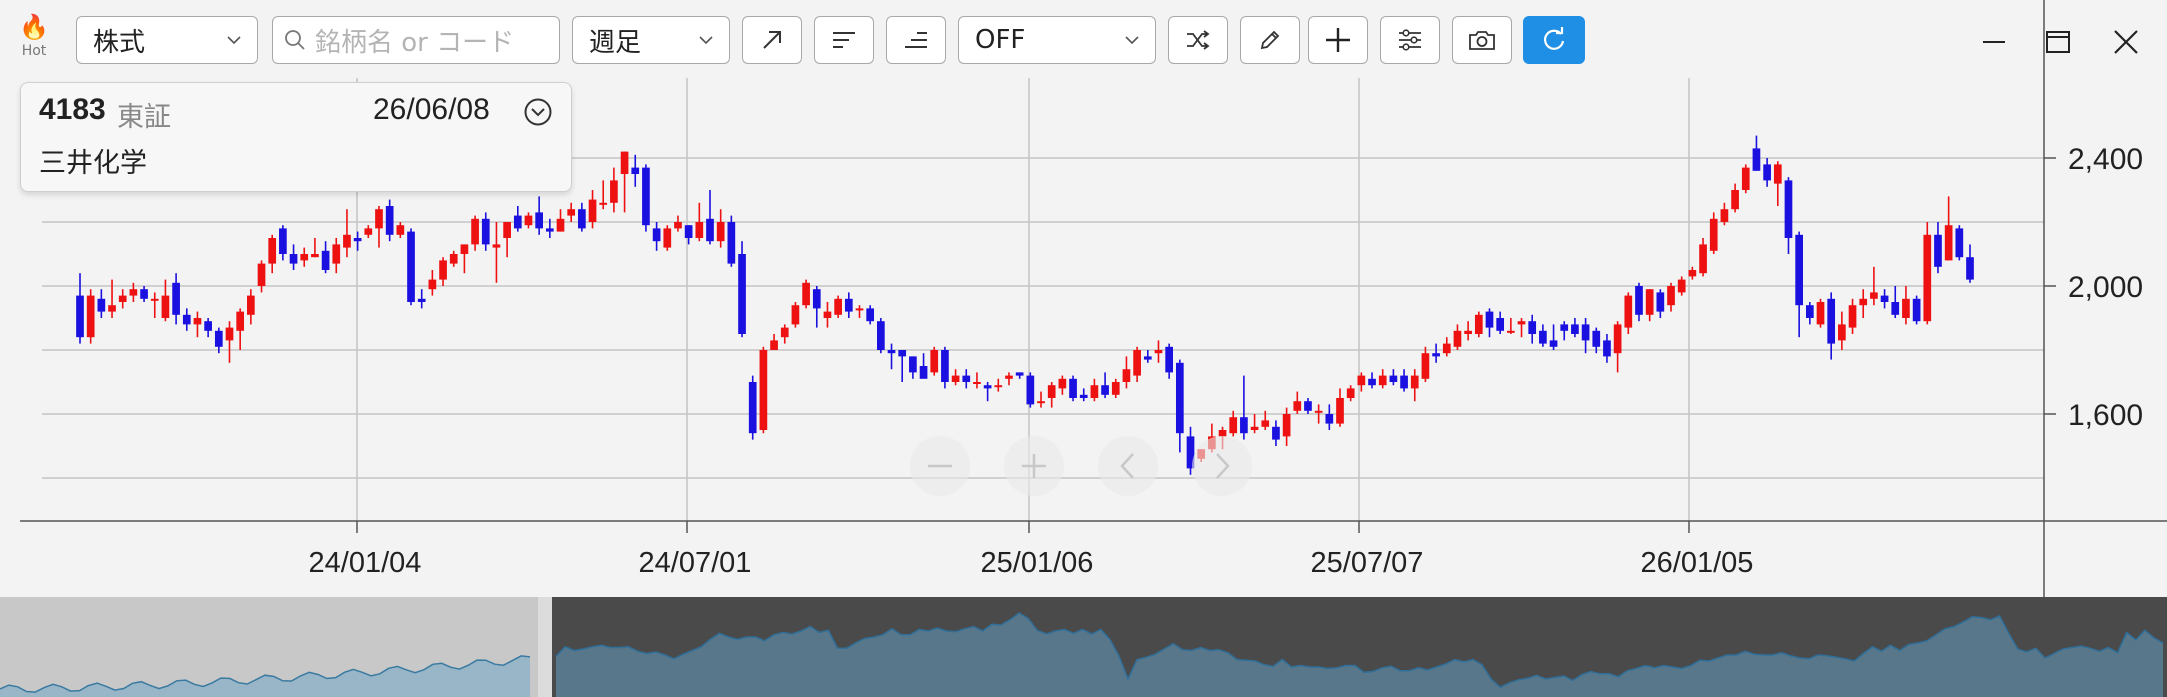 The width and height of the screenshot is (2167, 697). What do you see at coordinates (1057, 40) in the screenshot?
I see `indicator-select: OFF` at bounding box center [1057, 40].